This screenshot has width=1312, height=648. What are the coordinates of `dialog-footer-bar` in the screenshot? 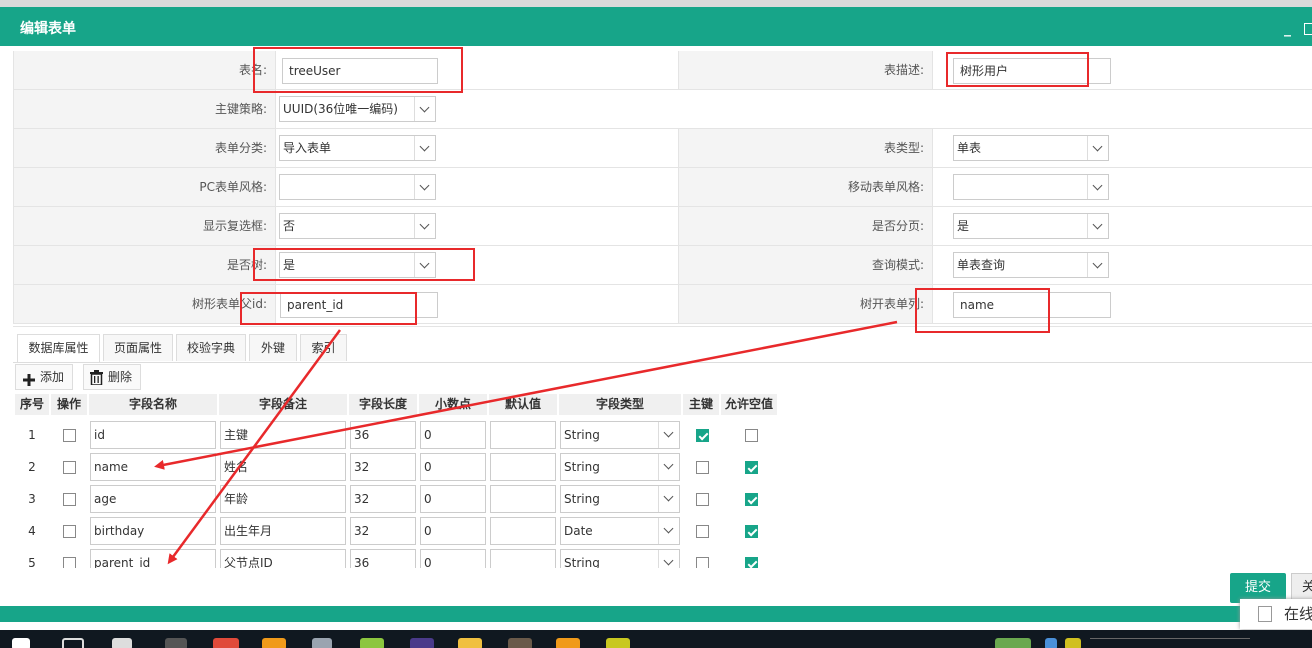 It's located at (656, 614).